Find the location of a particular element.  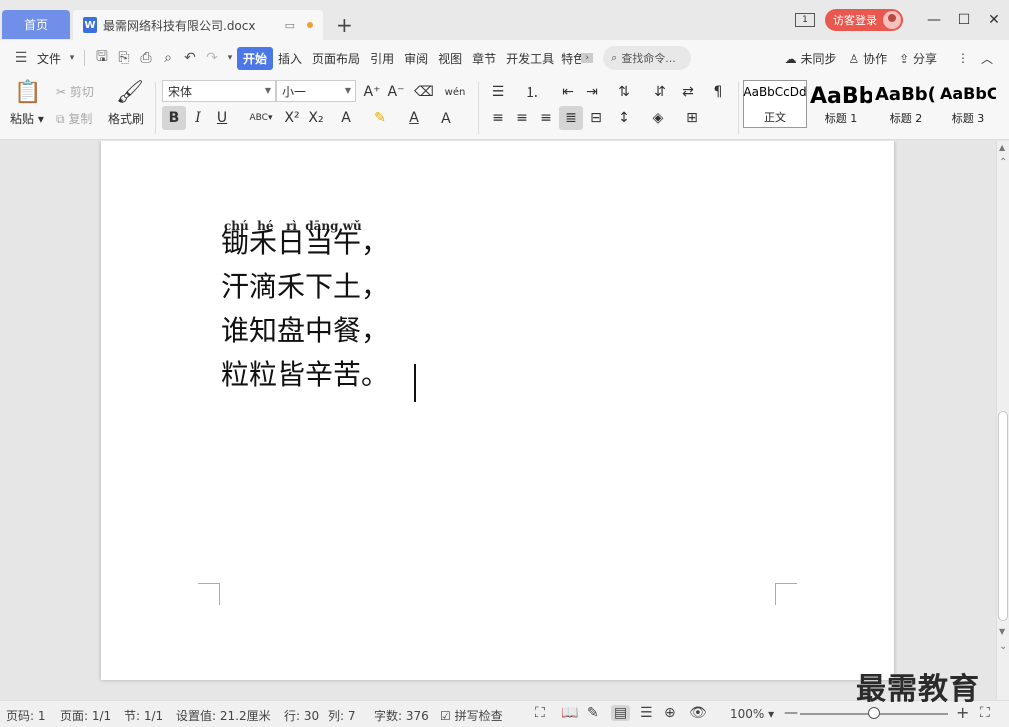

collapse-ribbon-icon: ︿ is located at coordinates (987, 58).